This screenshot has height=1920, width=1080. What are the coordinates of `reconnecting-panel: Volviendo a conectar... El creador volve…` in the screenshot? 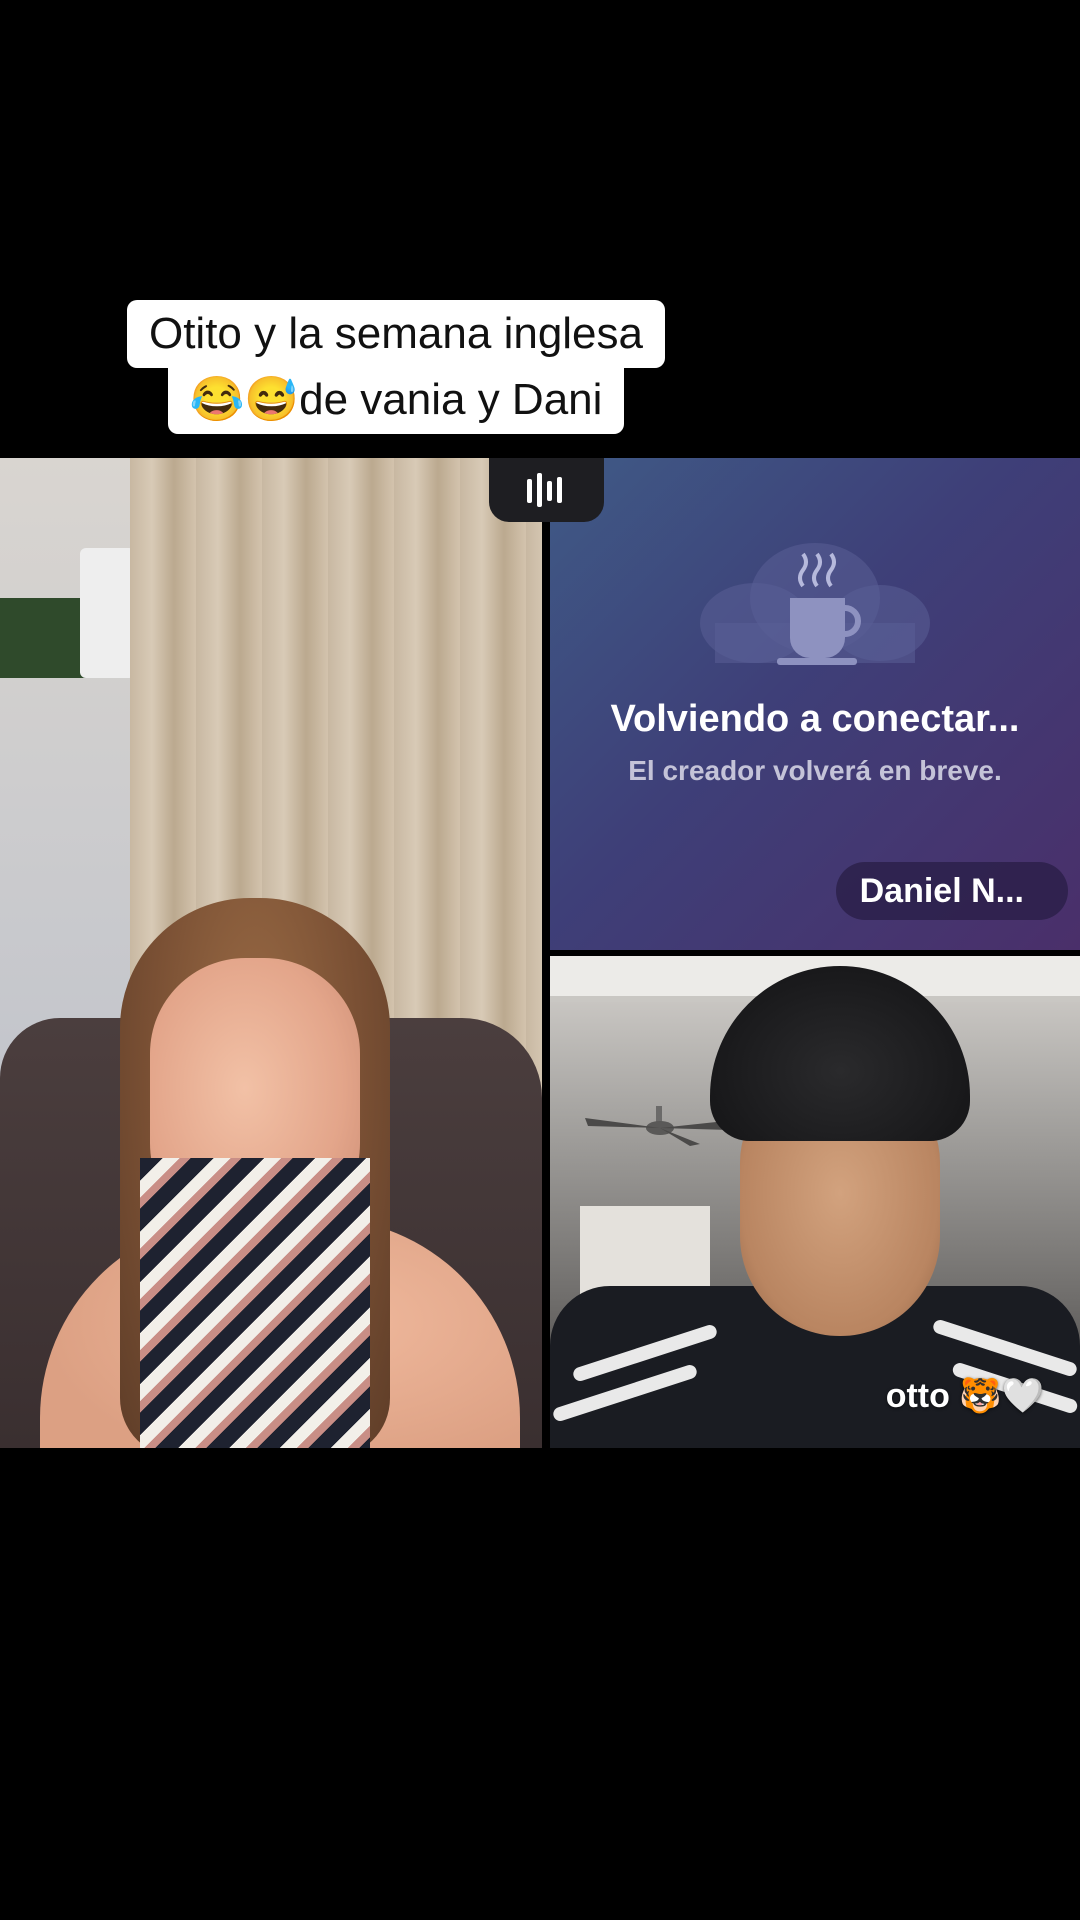 It's located at (815, 704).